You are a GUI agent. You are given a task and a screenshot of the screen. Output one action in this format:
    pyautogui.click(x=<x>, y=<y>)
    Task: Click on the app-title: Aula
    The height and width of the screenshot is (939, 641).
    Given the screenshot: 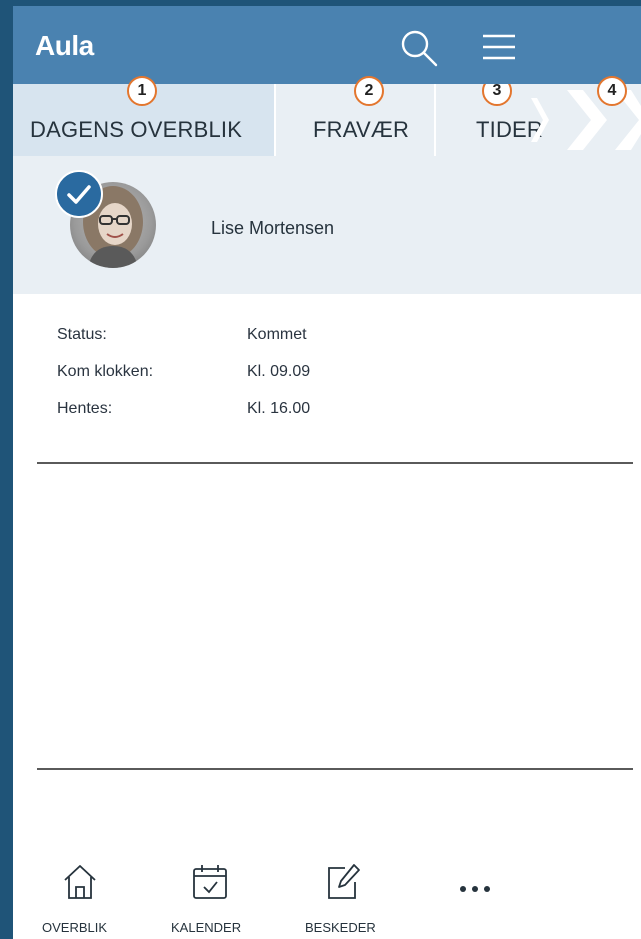 What is the action you would take?
    pyautogui.click(x=64, y=45)
    